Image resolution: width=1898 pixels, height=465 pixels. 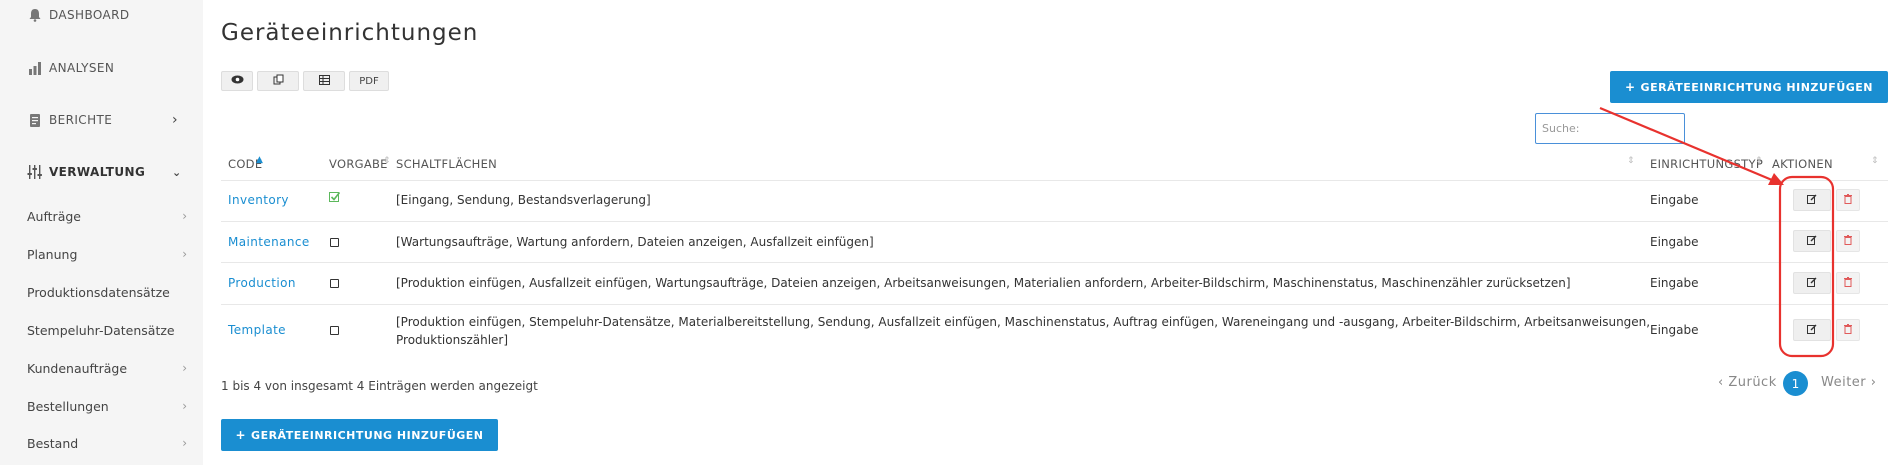 I want to click on sidebar-item-planung: Planung ›, so click(x=107, y=254).